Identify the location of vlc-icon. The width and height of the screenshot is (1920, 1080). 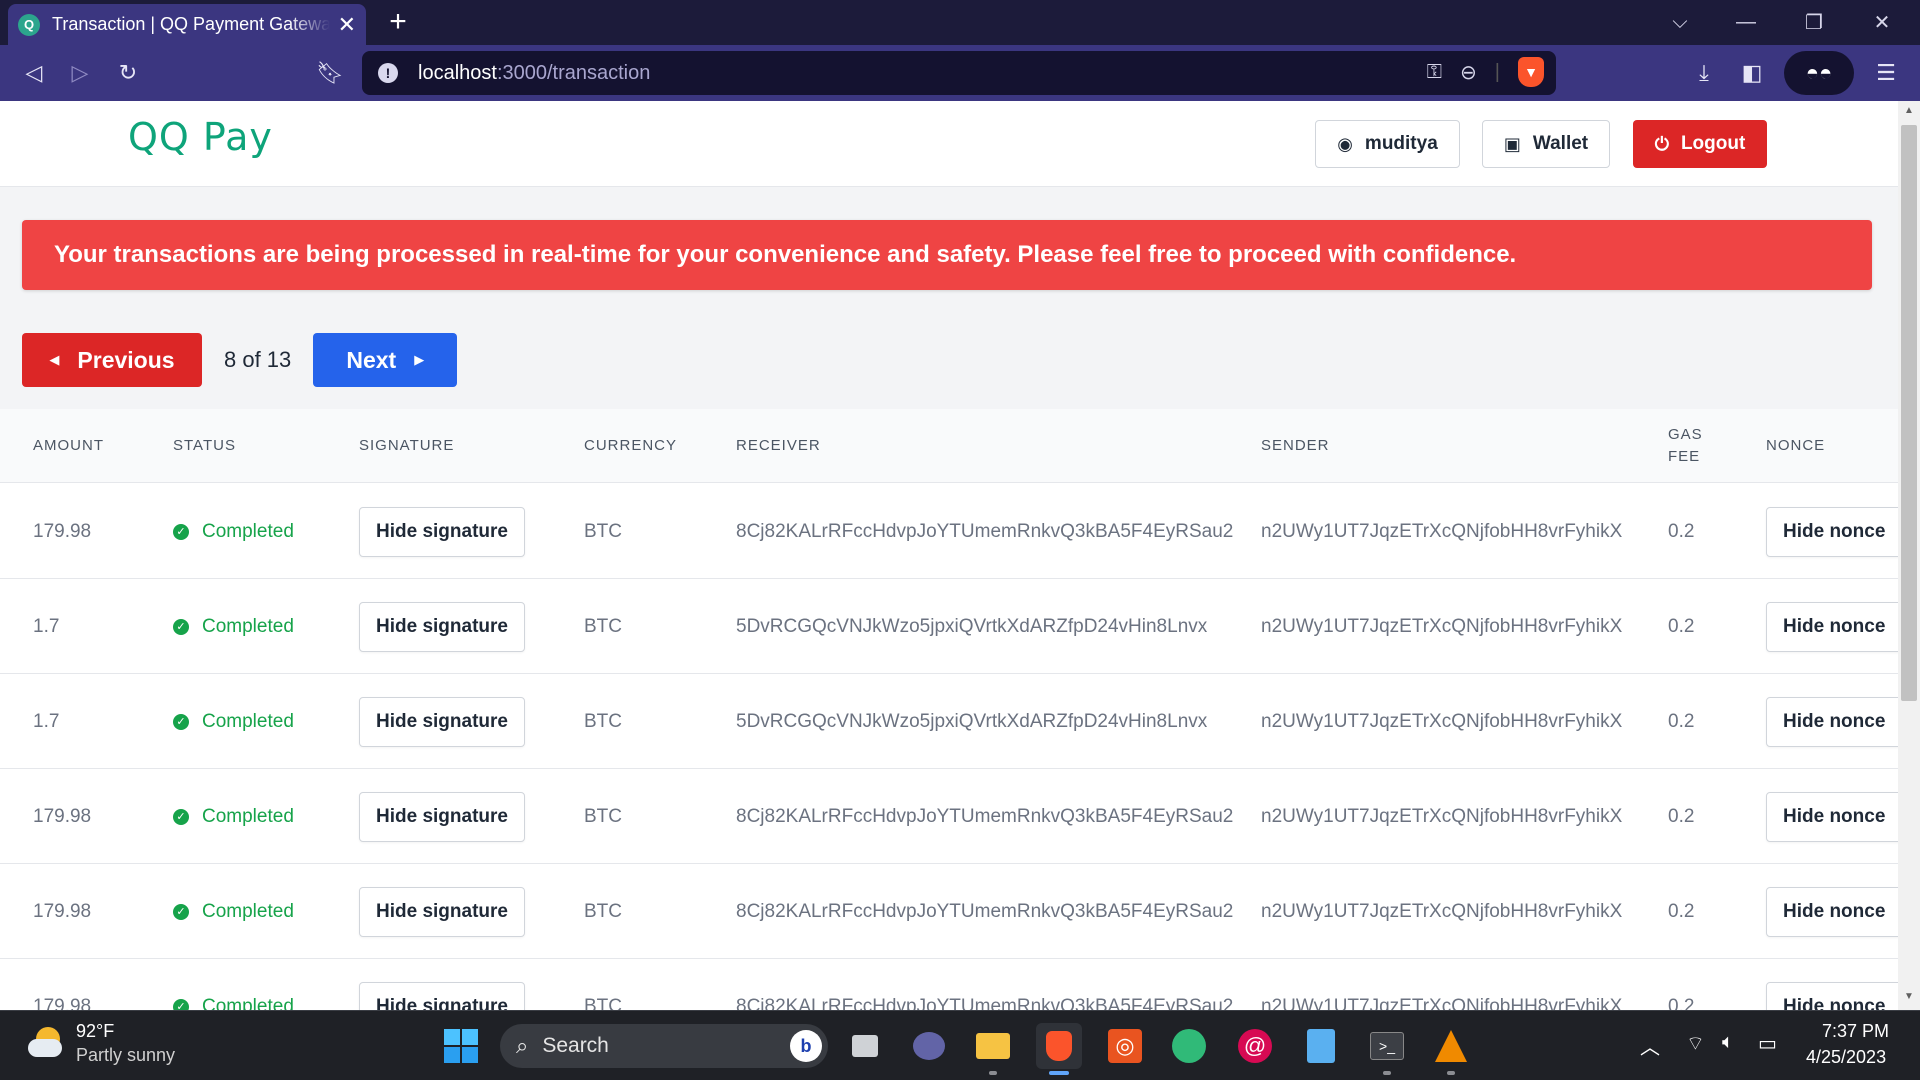
(1451, 1049).